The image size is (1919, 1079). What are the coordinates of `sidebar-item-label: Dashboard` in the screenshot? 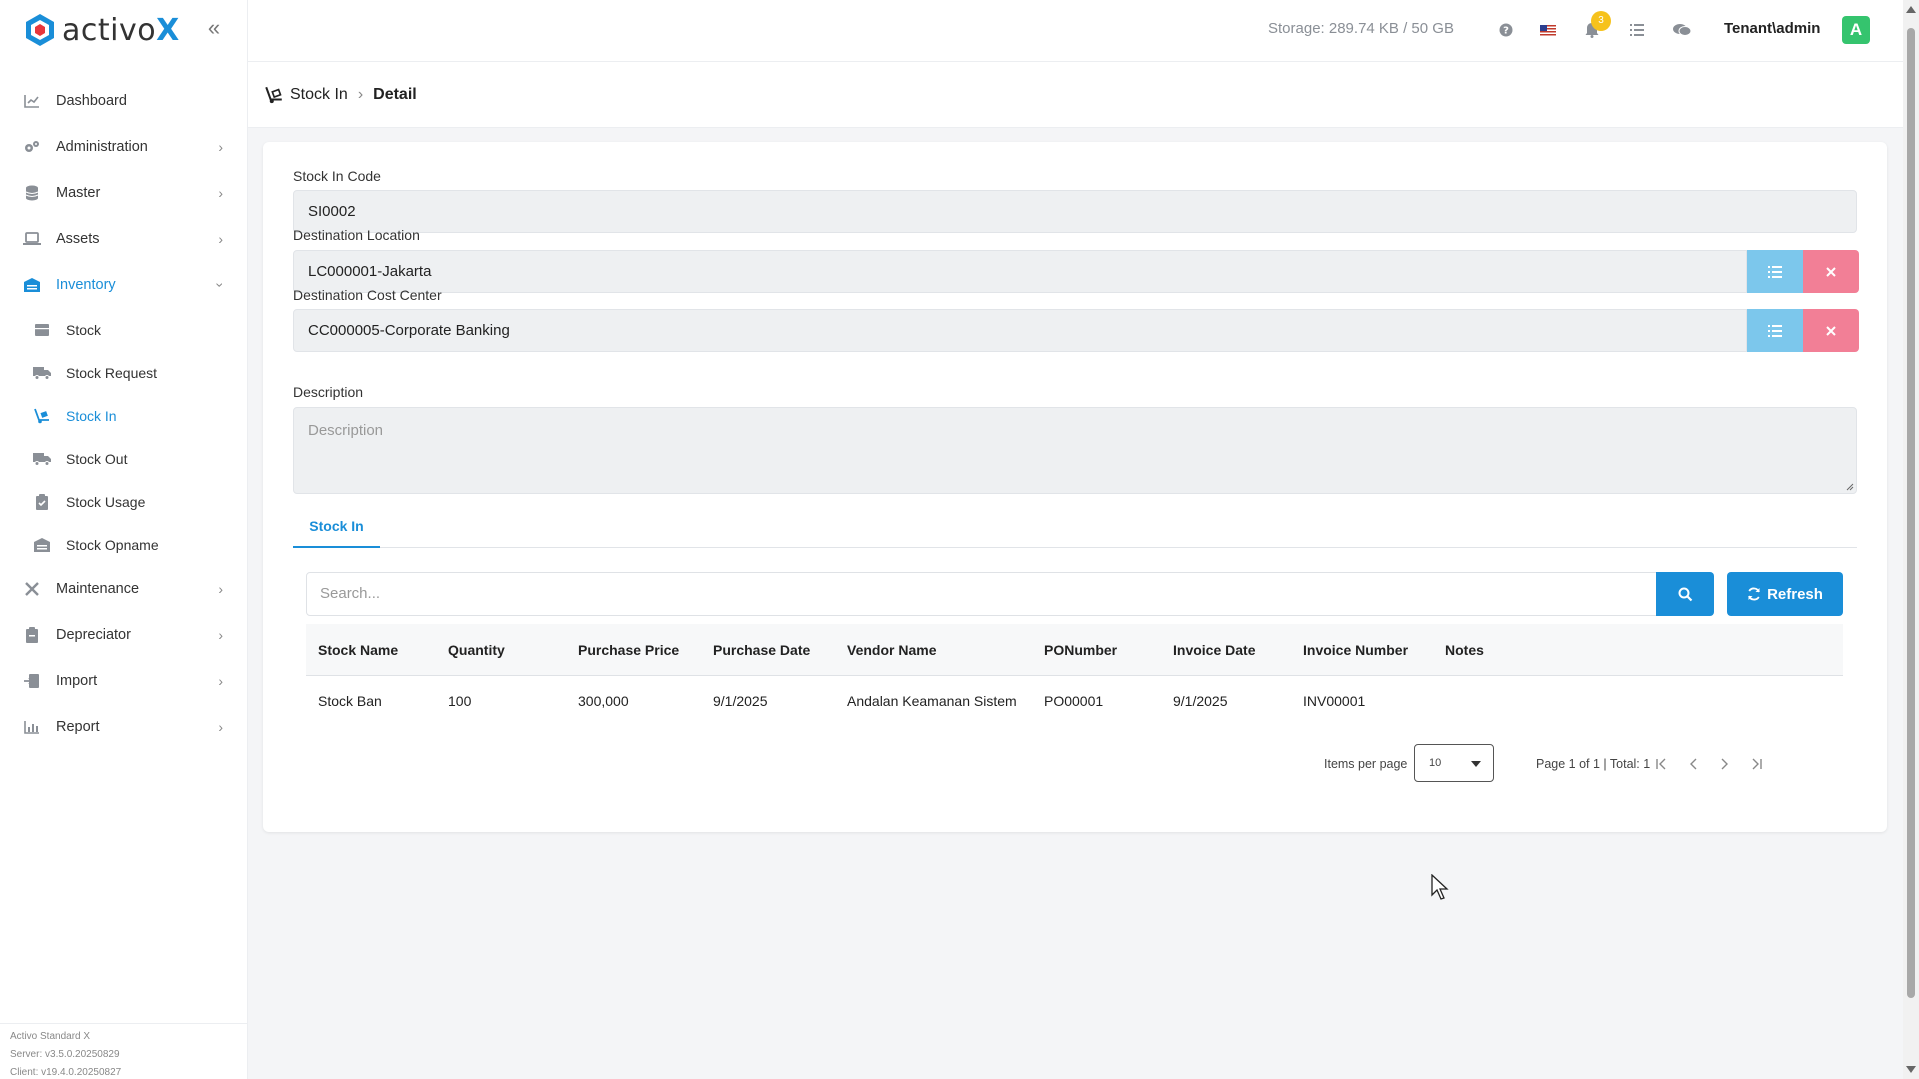 It's located at (91, 101).